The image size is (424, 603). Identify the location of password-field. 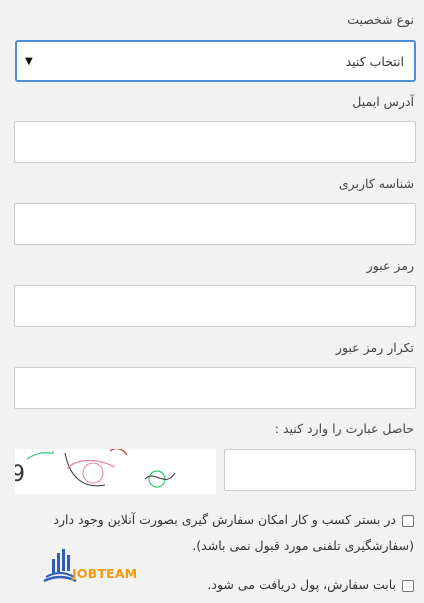
(215, 306).